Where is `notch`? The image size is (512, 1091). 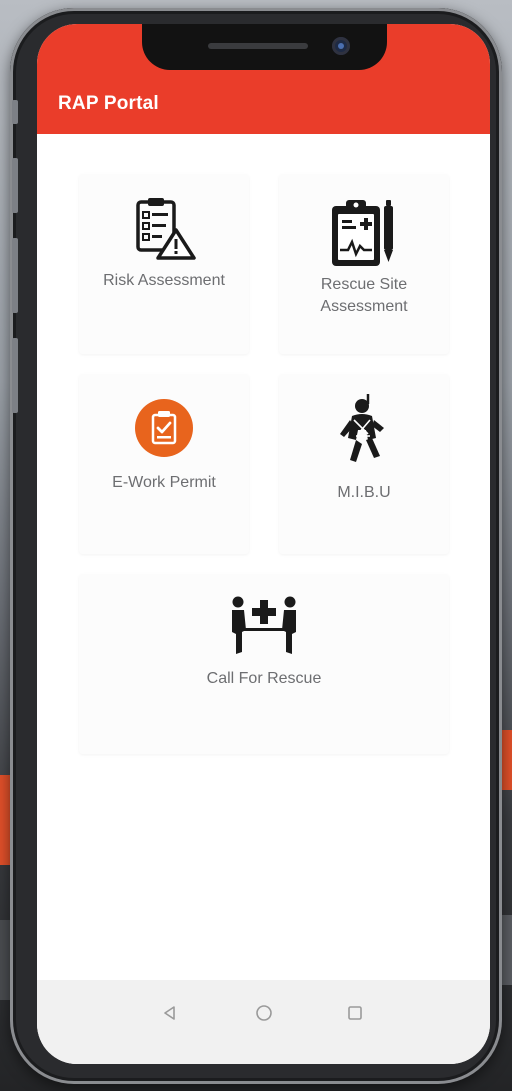
notch is located at coordinates (264, 47).